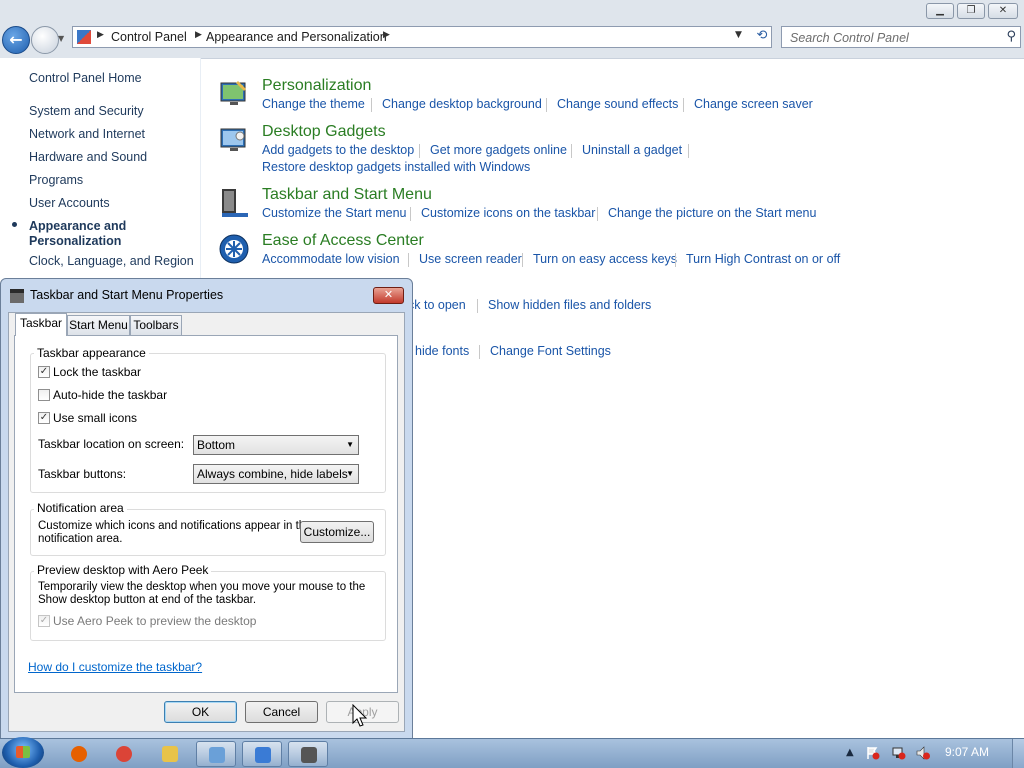 Image resolution: width=1024 pixels, height=768 pixels. I want to click on taskbar-start-menu-icon, so click(234, 203).